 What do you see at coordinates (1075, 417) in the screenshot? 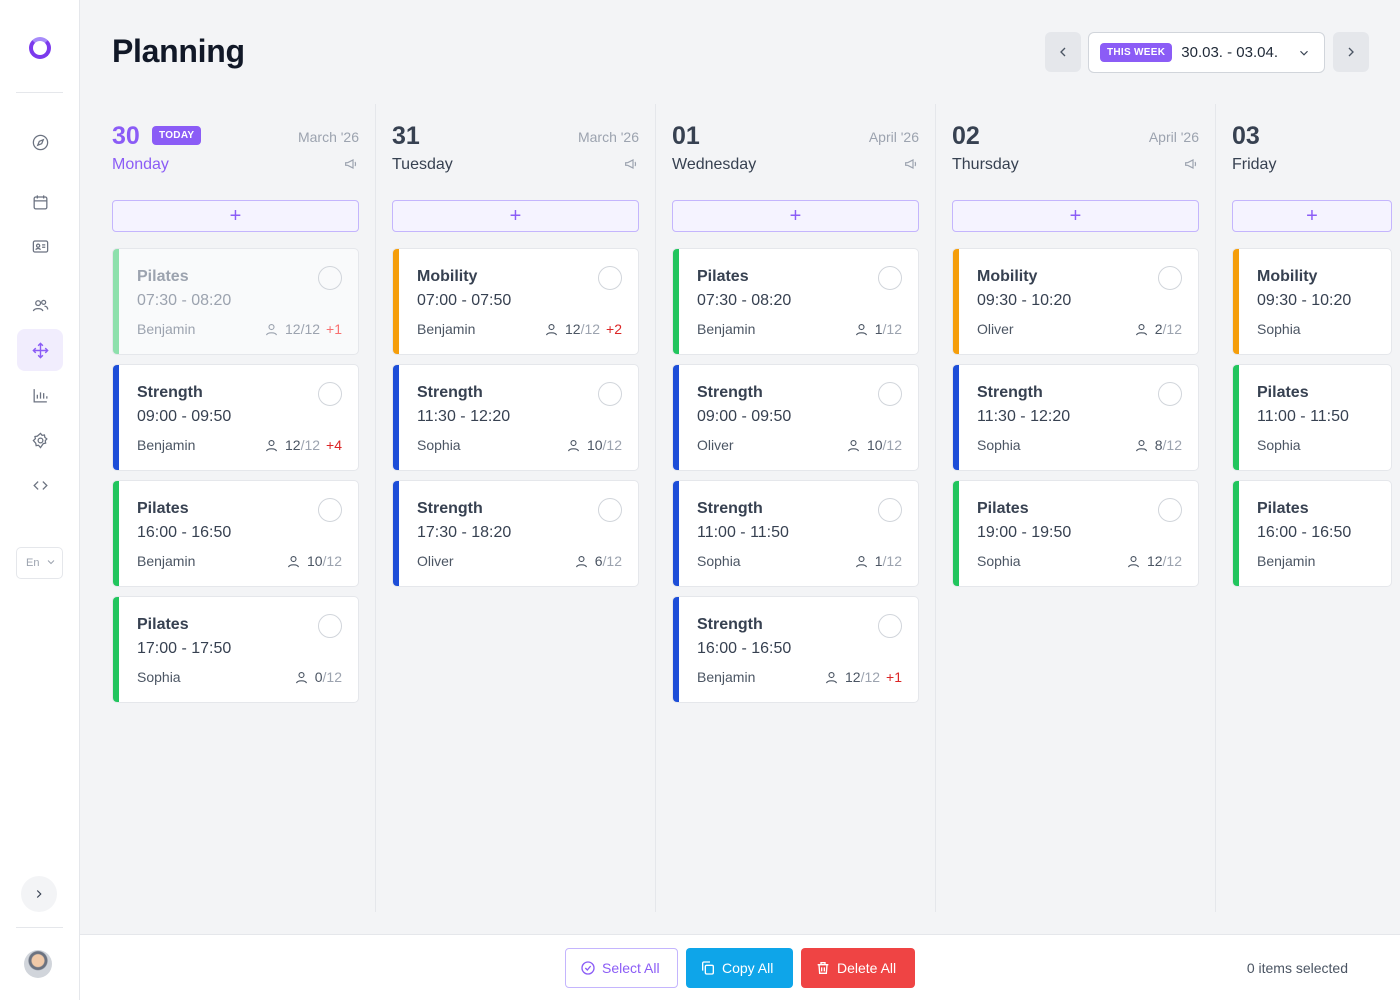
I see `class-card: Strength 11:30 - 12:20 Sophia 8/12` at bounding box center [1075, 417].